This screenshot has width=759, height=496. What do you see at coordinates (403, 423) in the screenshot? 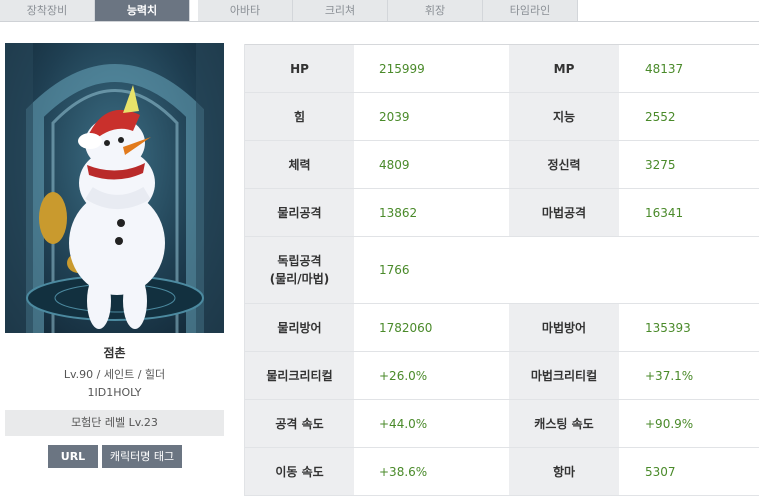
I see `stat-value: +44.0%` at bounding box center [403, 423].